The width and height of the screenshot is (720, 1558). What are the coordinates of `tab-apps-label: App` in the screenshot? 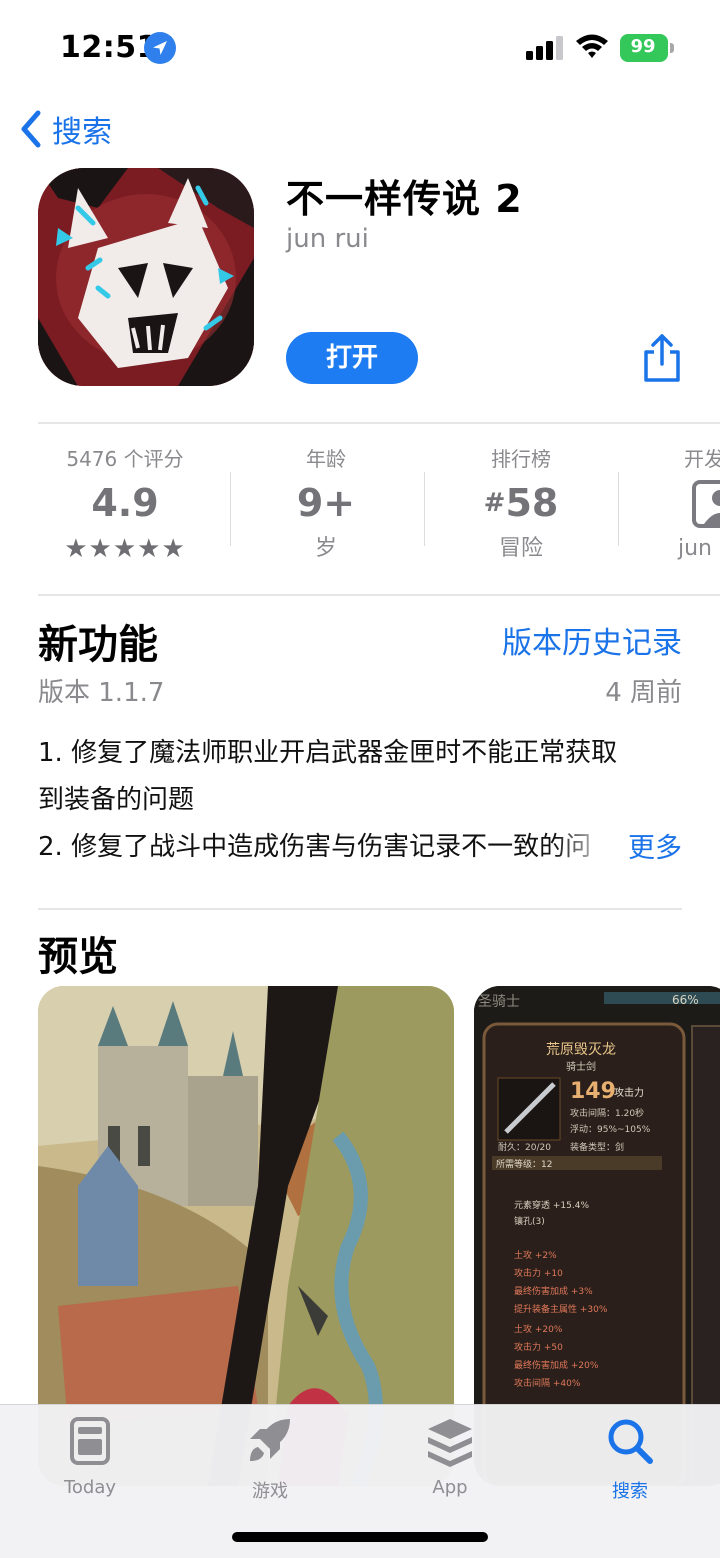 It's located at (450, 1487).